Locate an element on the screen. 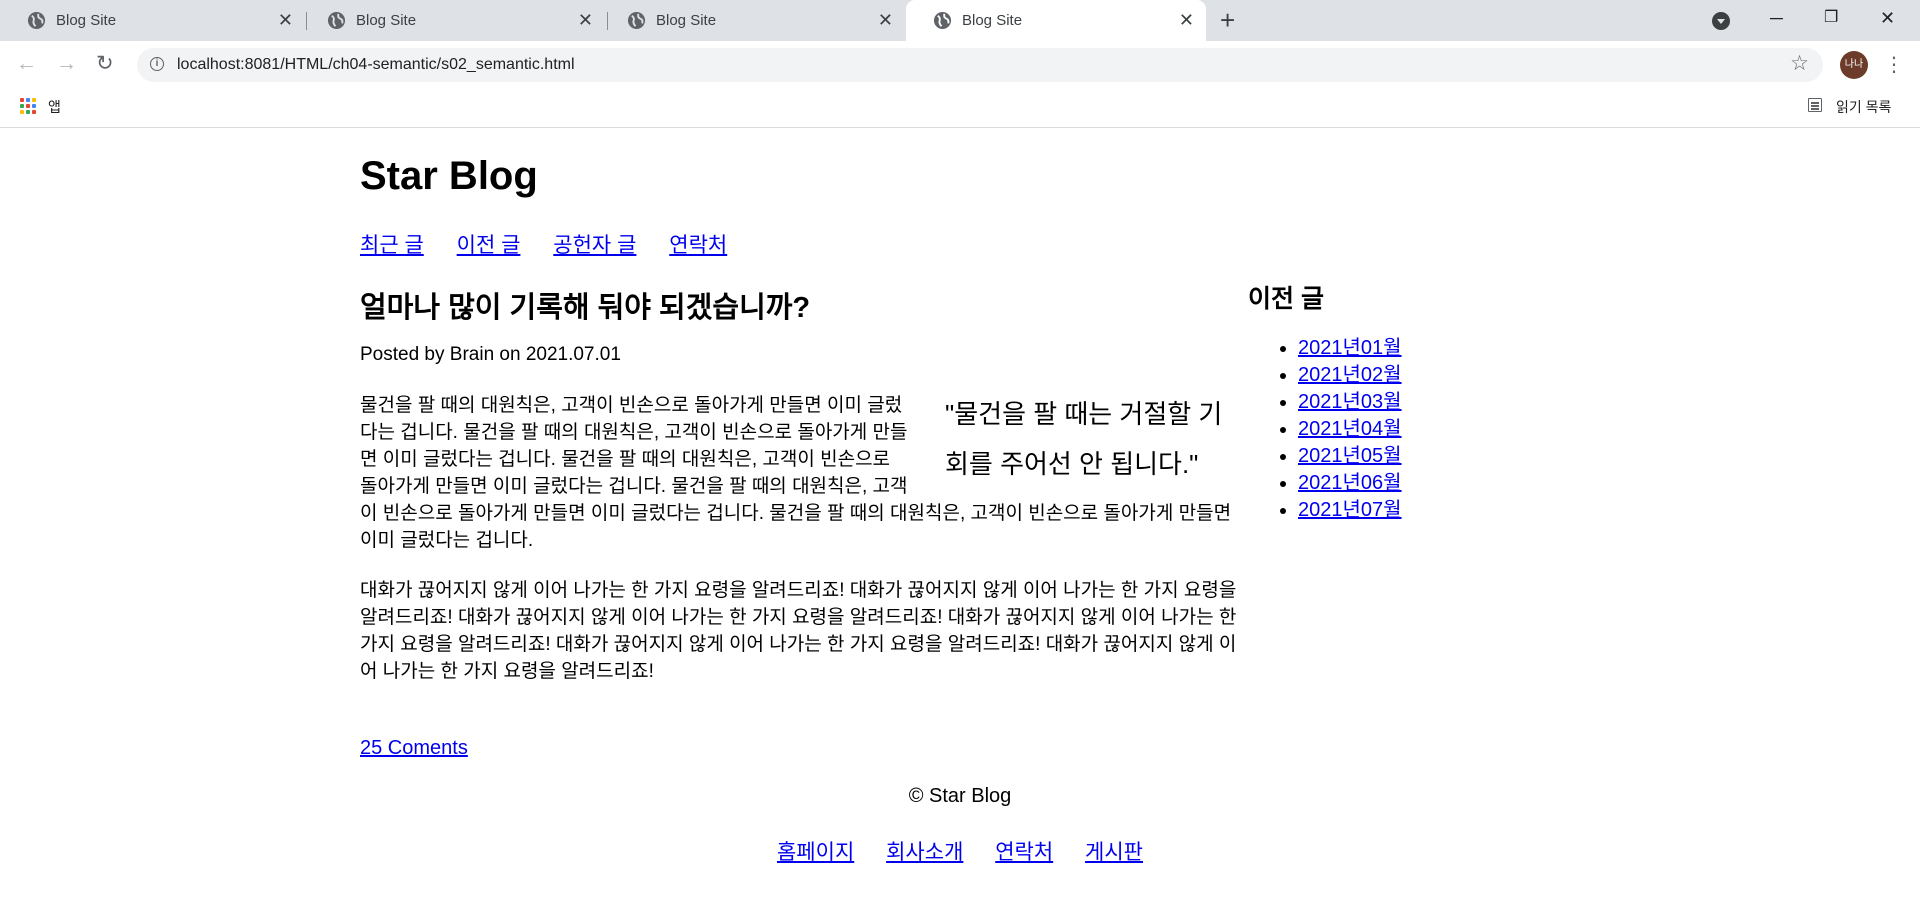 This screenshot has width=1920, height=921. footer-link-contact: 연락처 is located at coordinates (1024, 852).